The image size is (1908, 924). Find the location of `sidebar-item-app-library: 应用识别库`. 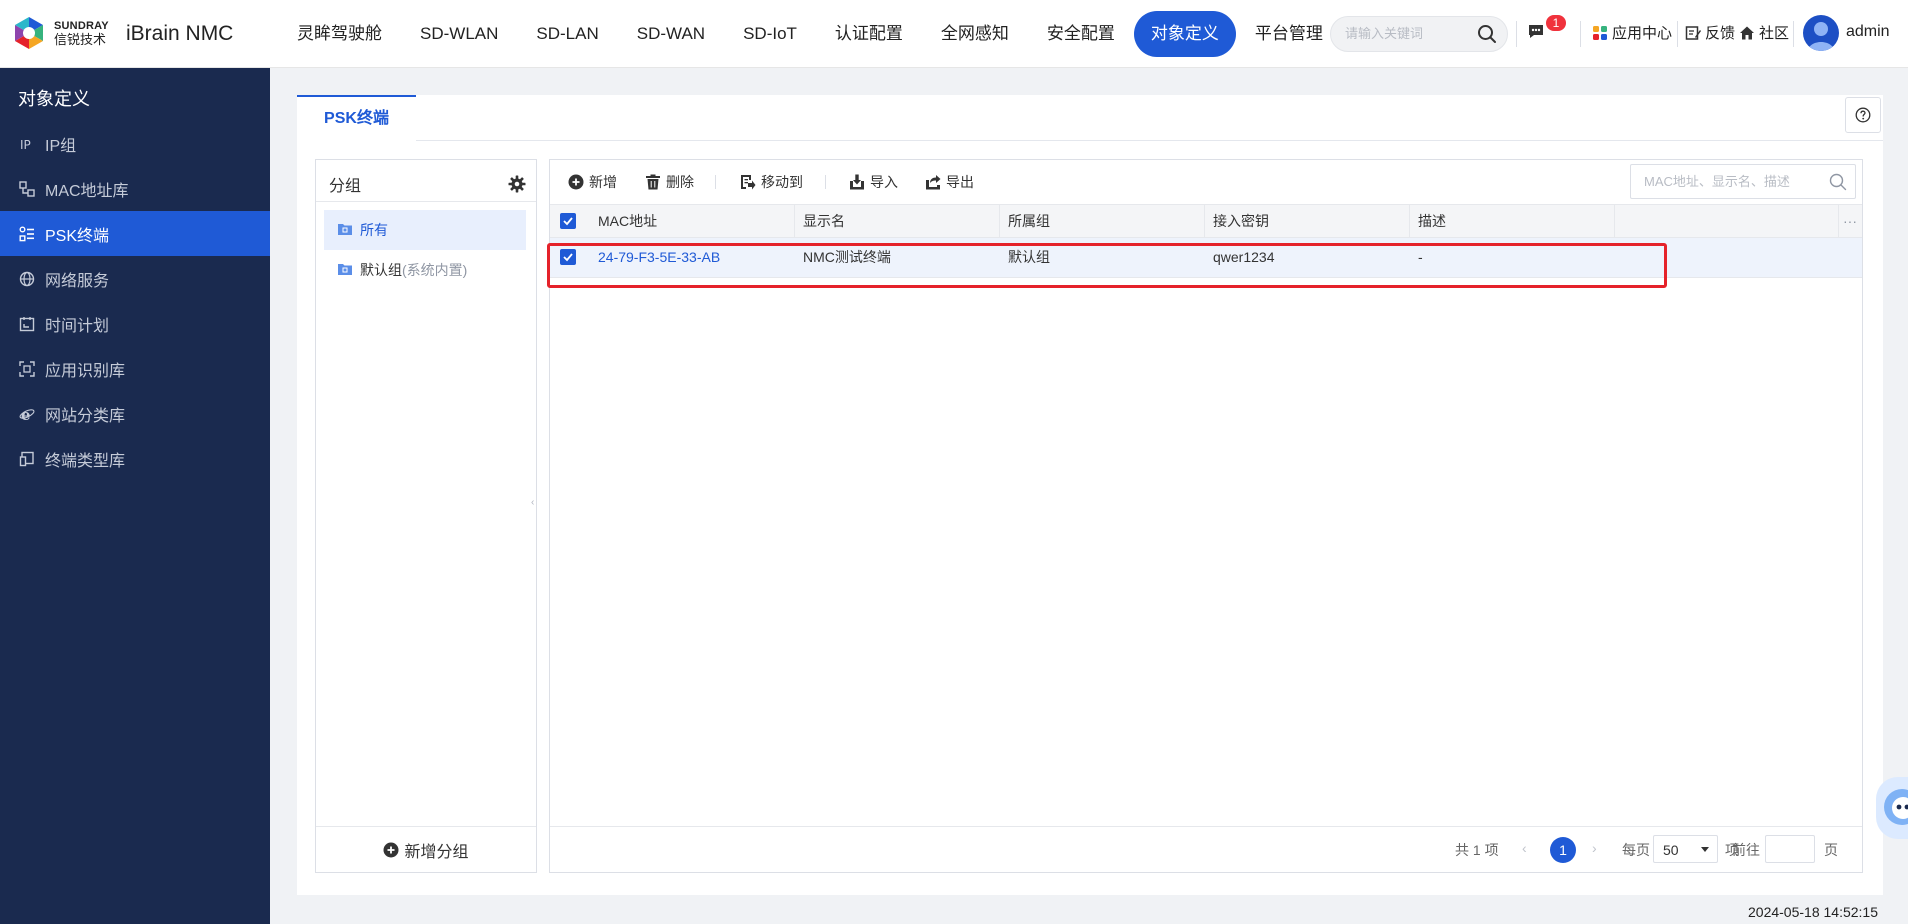

sidebar-item-app-library: 应用识别库 is located at coordinates (135, 368).